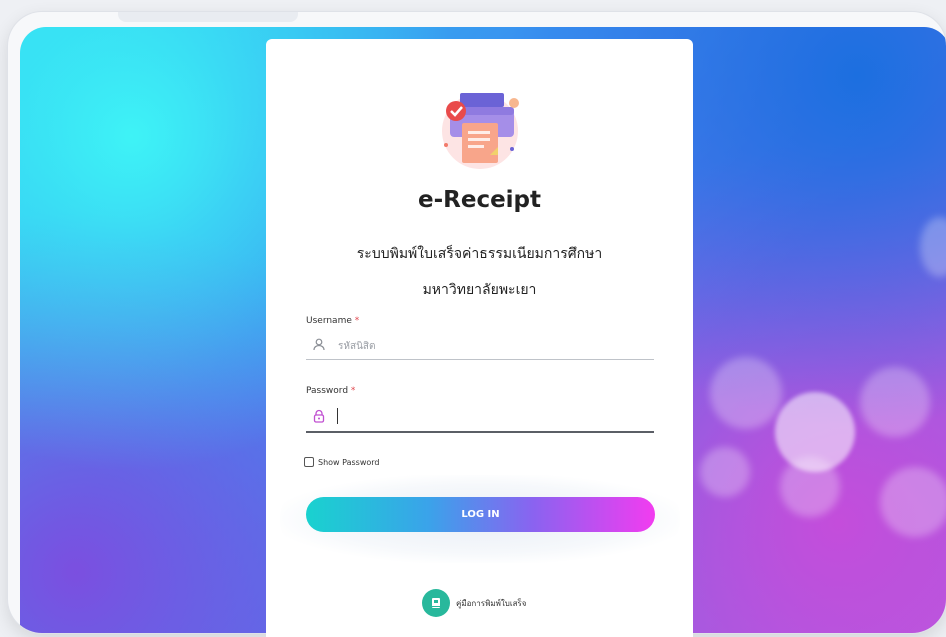  What do you see at coordinates (319, 344) in the screenshot?
I see `user-icon` at bounding box center [319, 344].